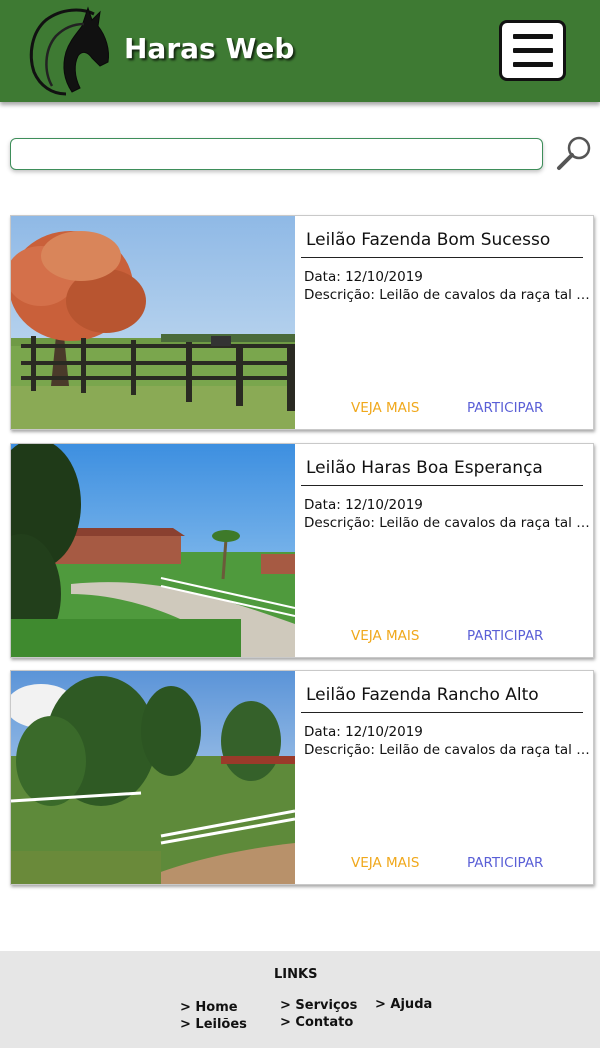 Image resolution: width=600 pixels, height=1048 pixels. I want to click on brand-title: Haras Web, so click(209, 48).